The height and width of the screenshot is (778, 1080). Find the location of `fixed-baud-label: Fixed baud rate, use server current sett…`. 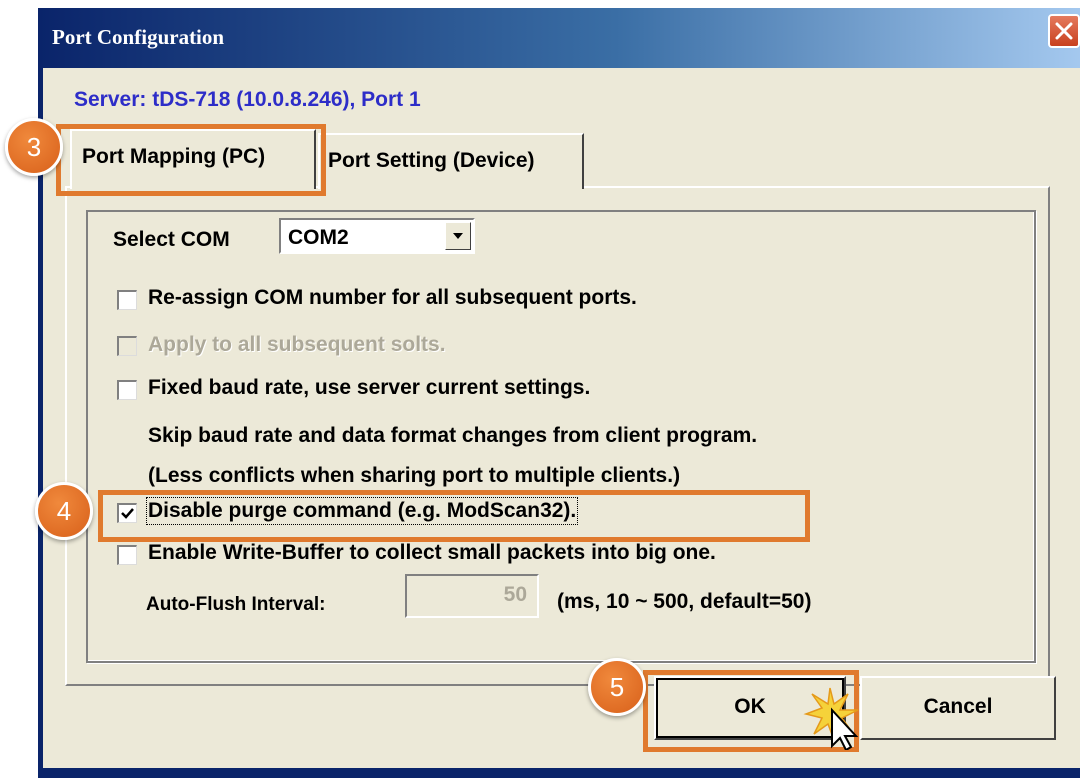

fixed-baud-label: Fixed baud rate, use server current sett… is located at coordinates (369, 388).